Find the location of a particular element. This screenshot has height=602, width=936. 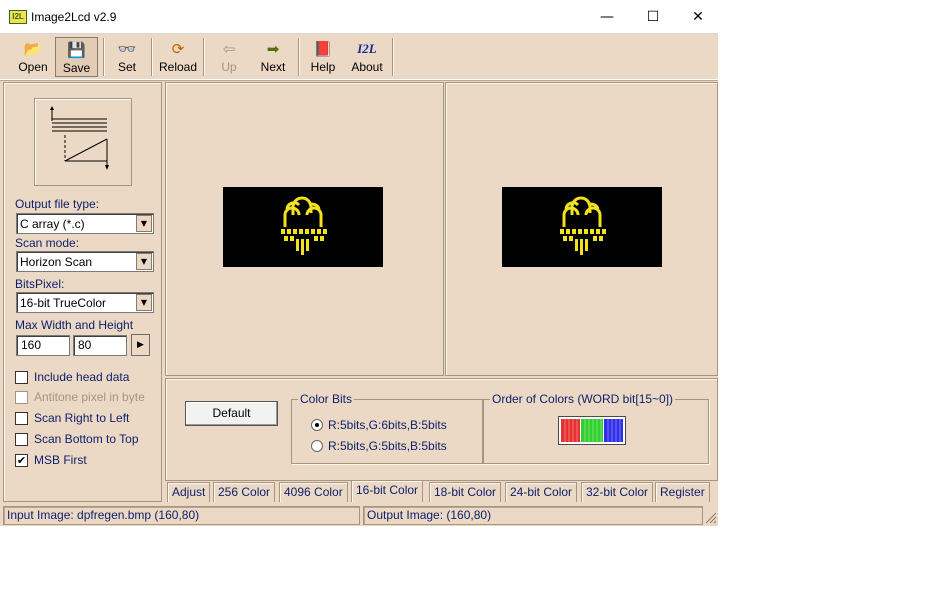

about-label: About is located at coordinates (367, 67).